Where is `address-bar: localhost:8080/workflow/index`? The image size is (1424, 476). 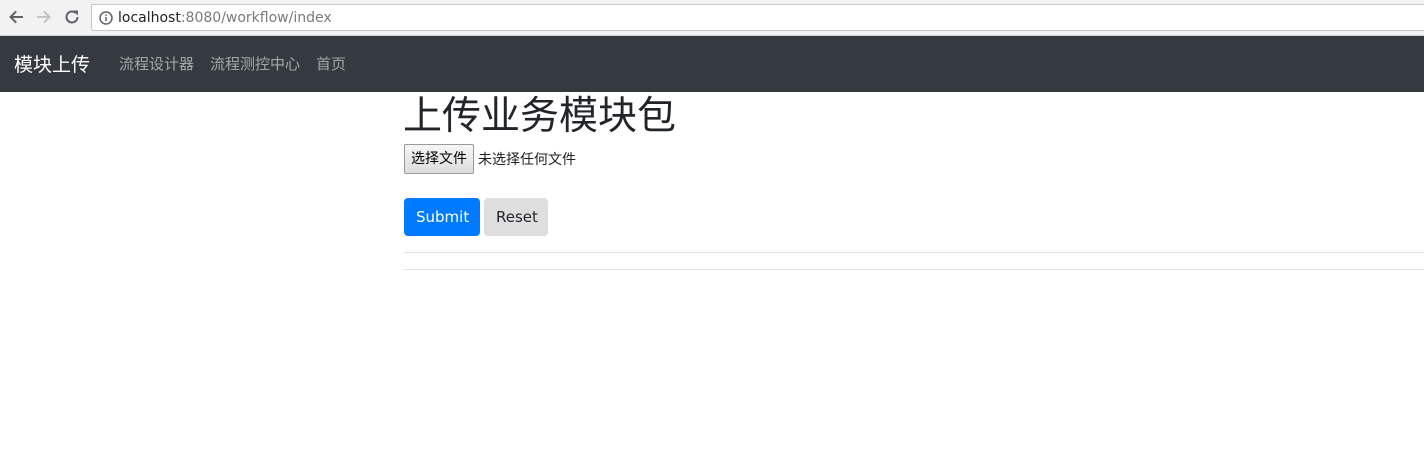 address-bar: localhost:8080/workflow/index is located at coordinates (757, 17).